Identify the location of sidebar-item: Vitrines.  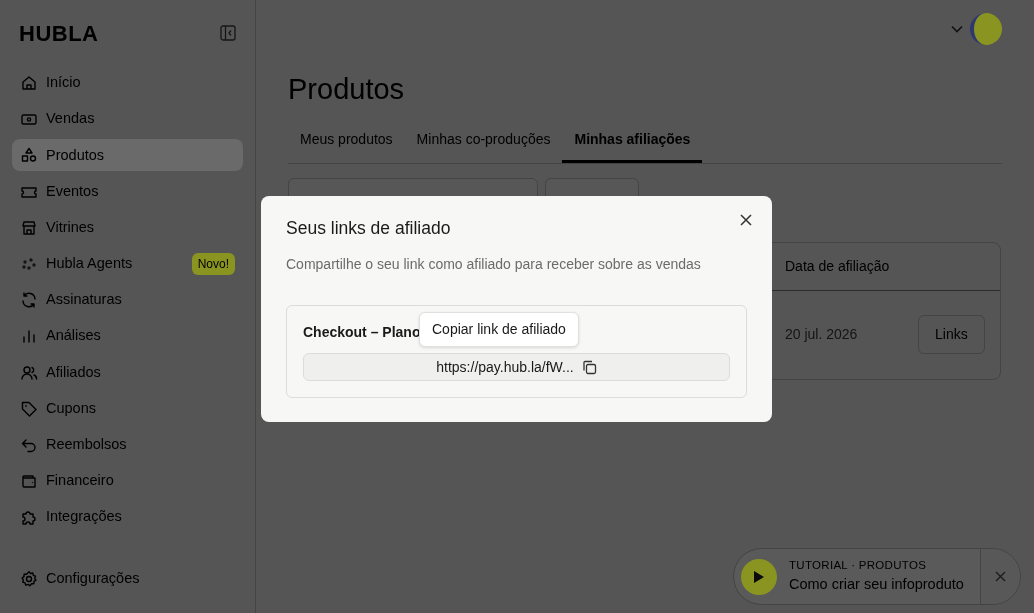
(127, 227).